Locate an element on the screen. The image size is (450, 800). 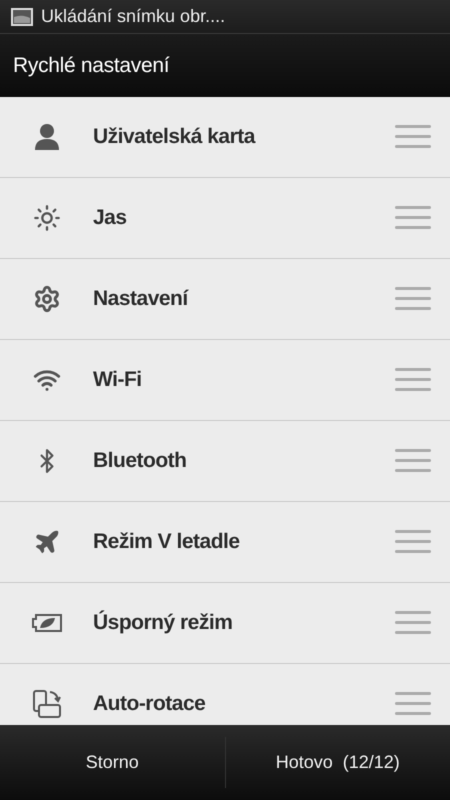
setting-label: Wi-Fi is located at coordinates (118, 380).